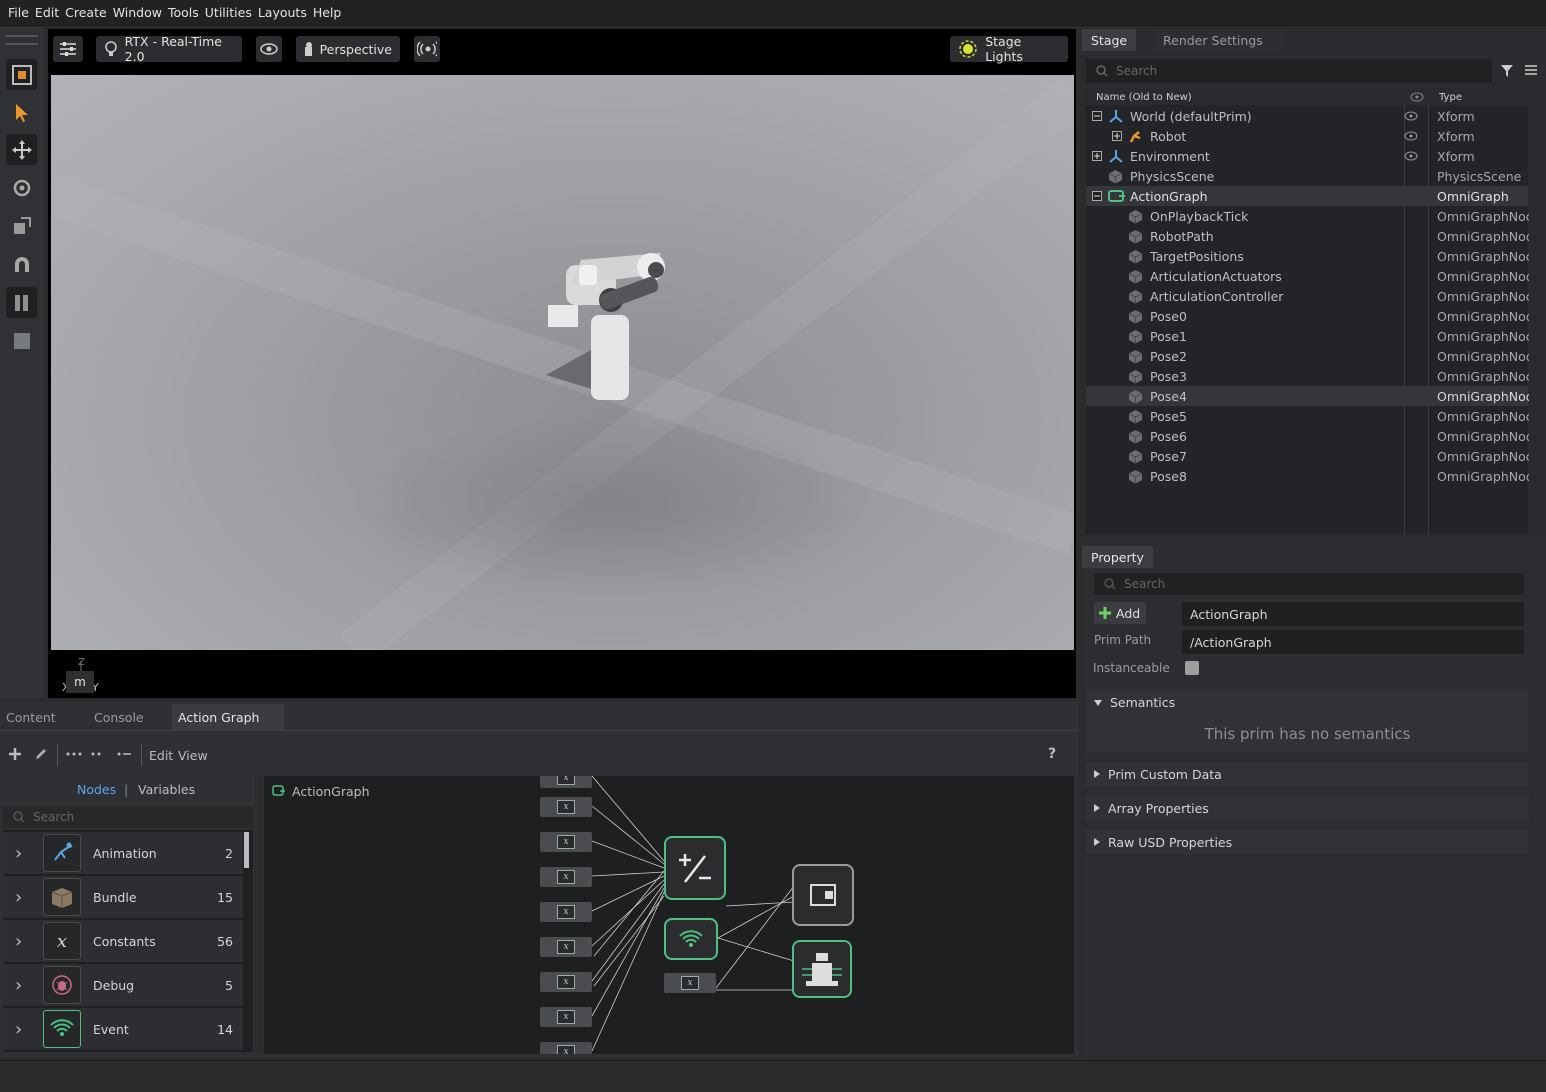 The image size is (1546, 1092). I want to click on tree-row-pose6: Pose6 OmniGraphNode, so click(1307, 436).